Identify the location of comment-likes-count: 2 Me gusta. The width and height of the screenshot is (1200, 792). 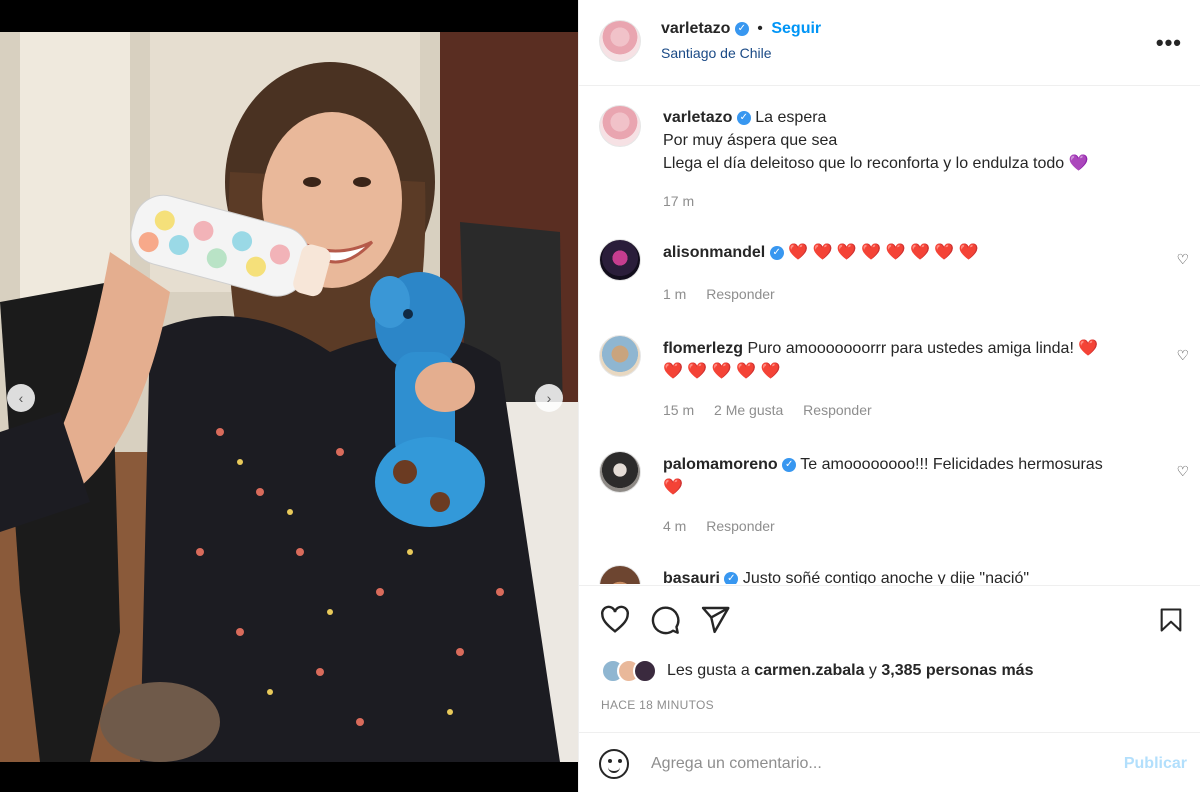
(748, 410).